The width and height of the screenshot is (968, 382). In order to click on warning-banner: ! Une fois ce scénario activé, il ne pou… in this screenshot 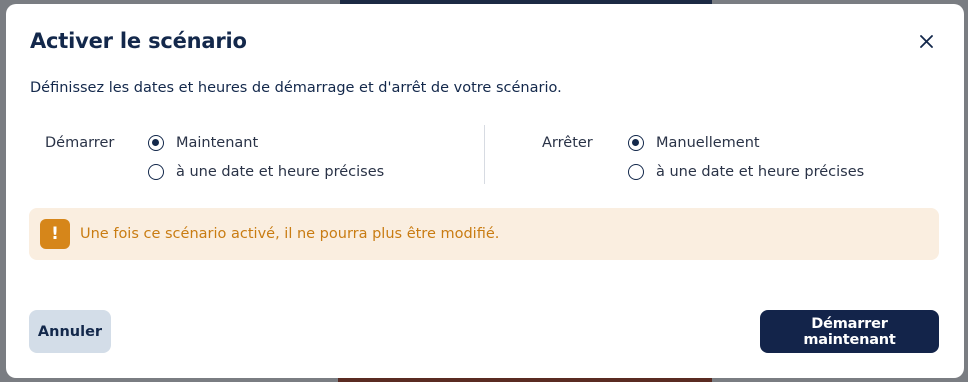, I will do `click(484, 234)`.